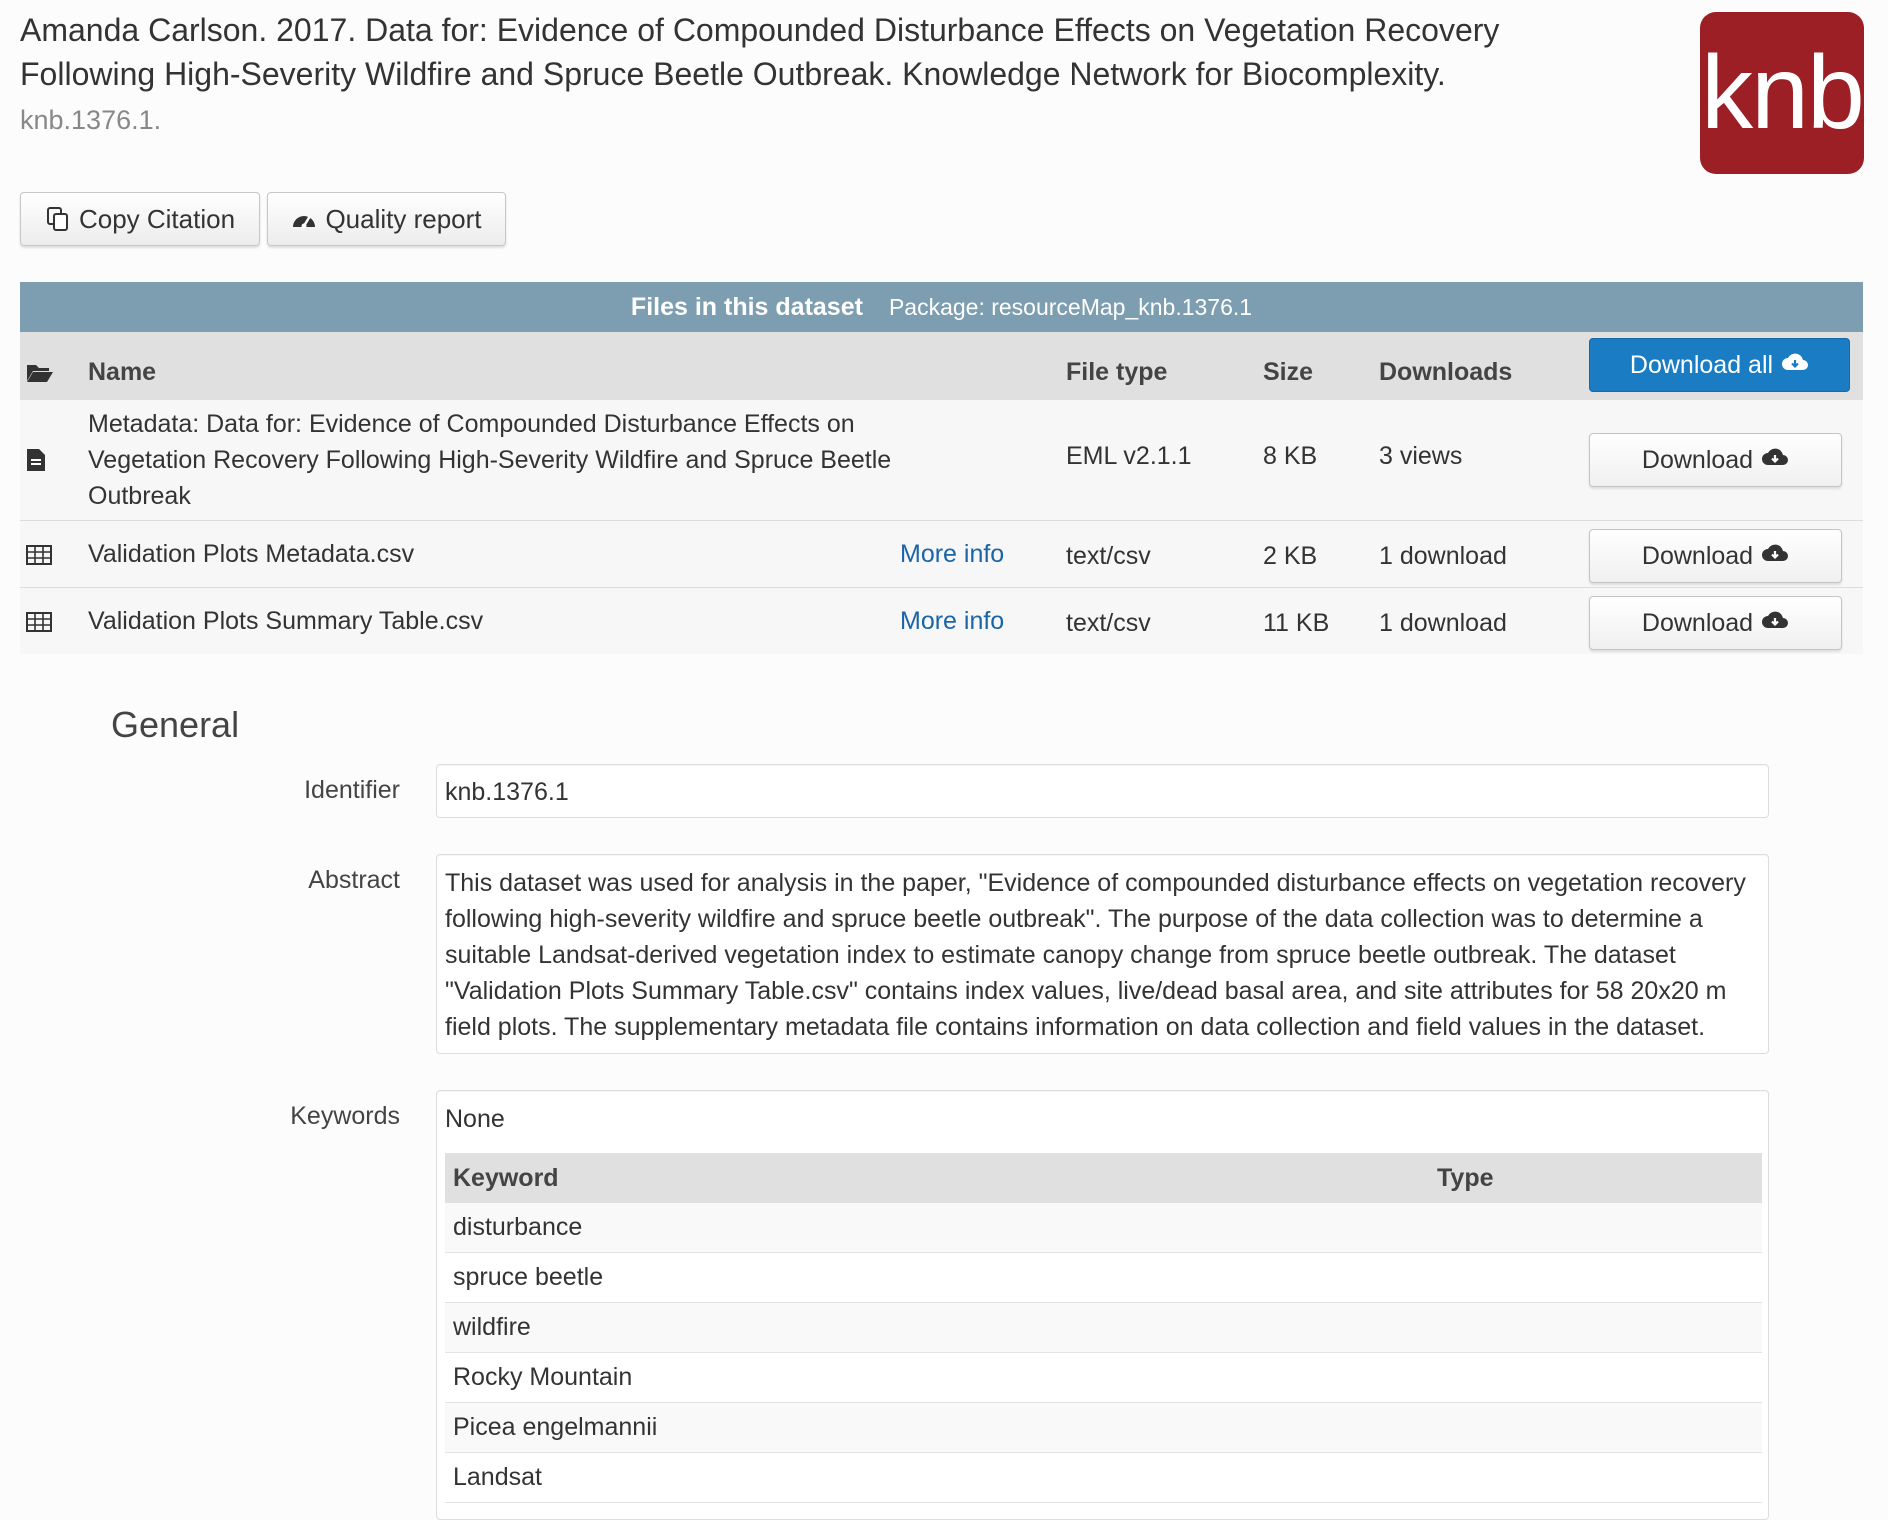 This screenshot has width=1888, height=1520. I want to click on keyword: disturbance, so click(518, 1227).